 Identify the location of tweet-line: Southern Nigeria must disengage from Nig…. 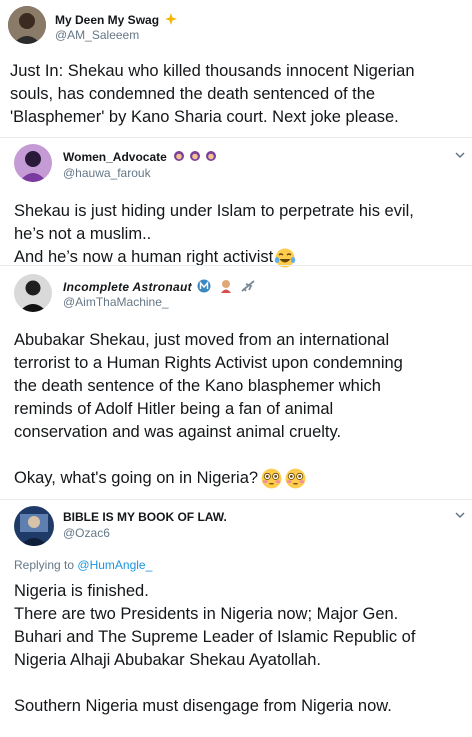
(203, 706).